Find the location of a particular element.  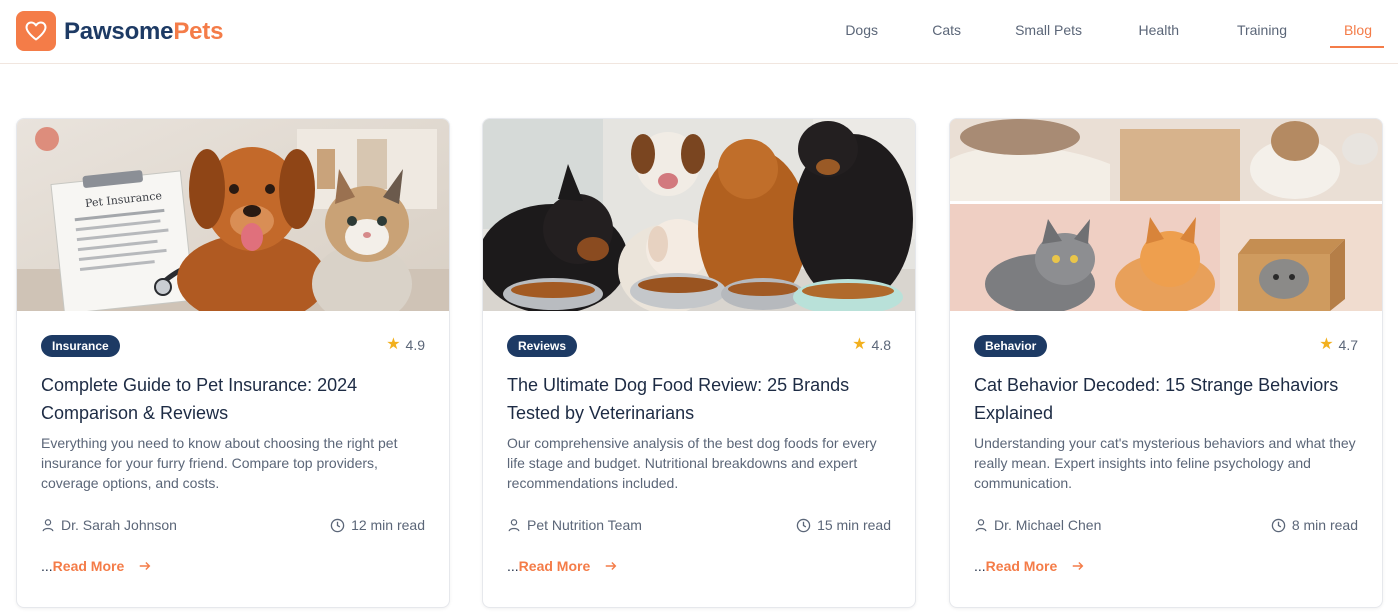

card-meta: Dr. Michael Chen 8 min read is located at coordinates (1166, 527).